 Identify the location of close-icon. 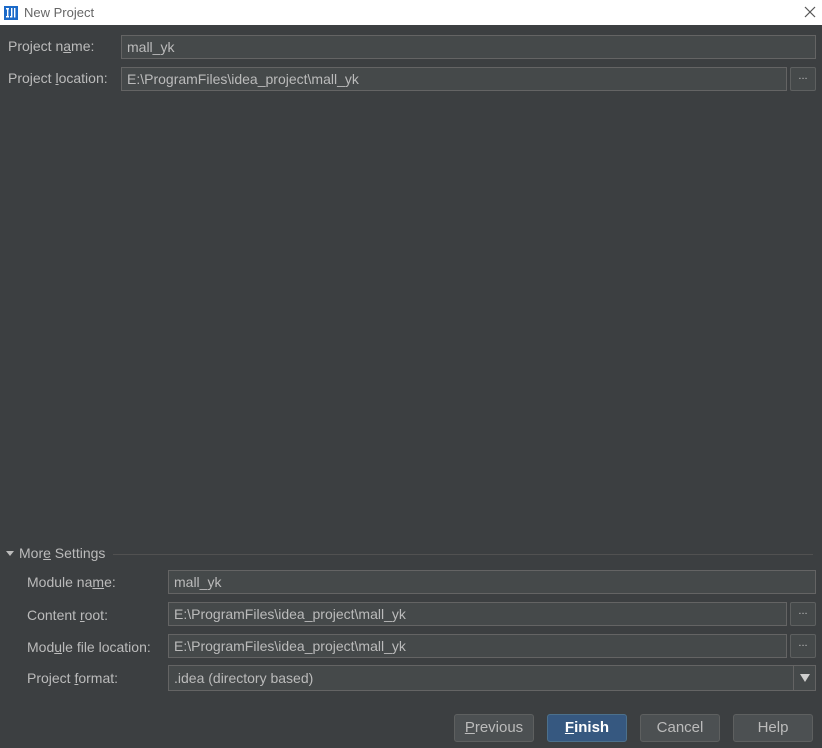
(810, 12).